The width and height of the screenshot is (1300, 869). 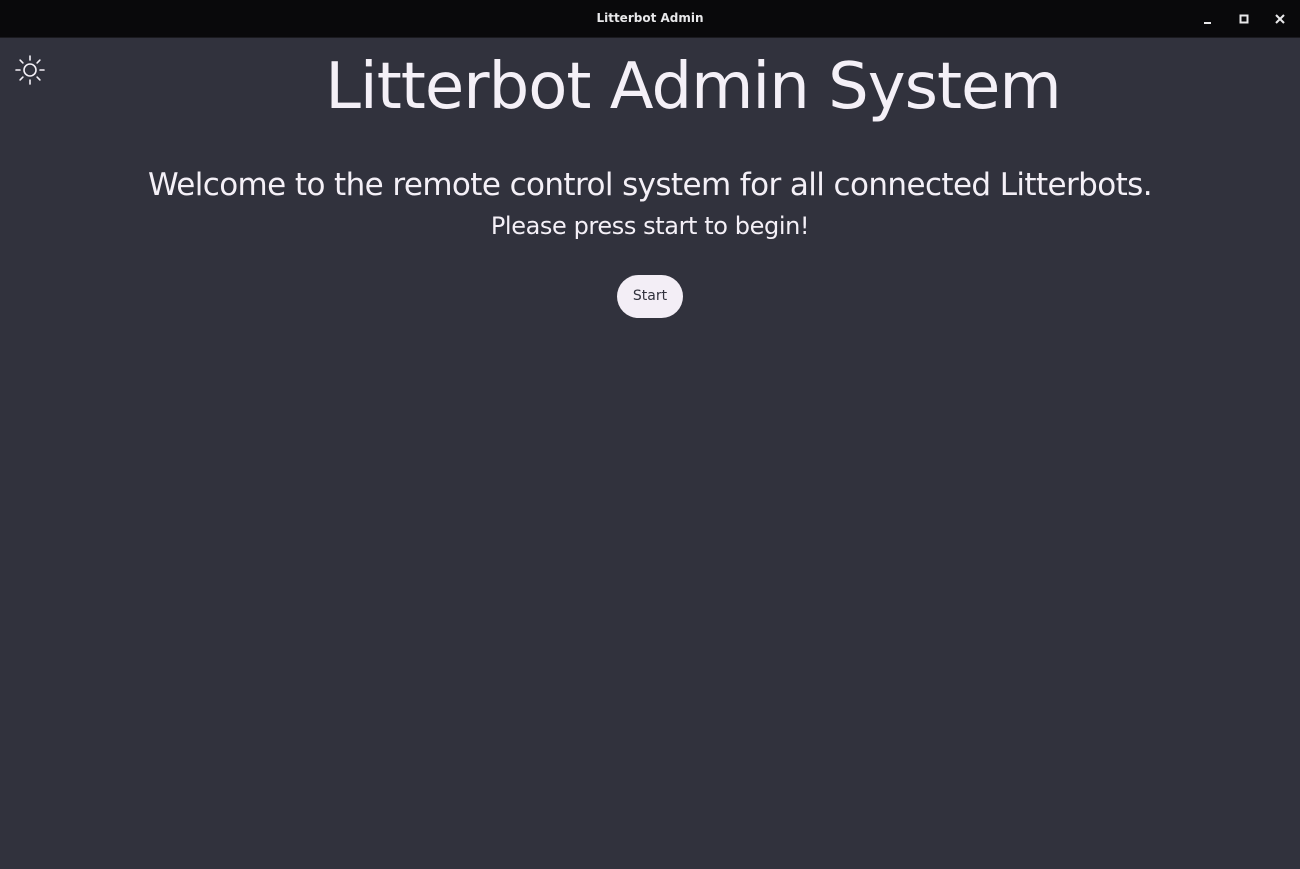 I want to click on window-title: Litterbot Admin, so click(x=650, y=18).